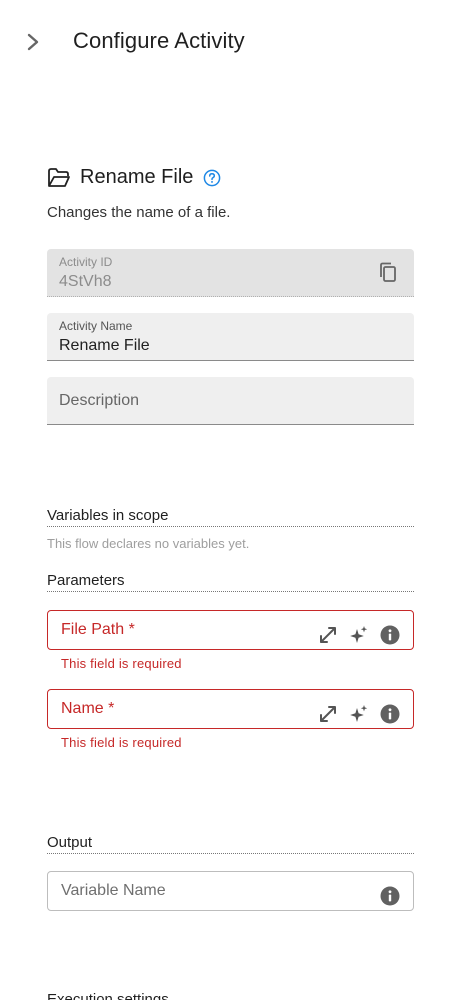 The width and height of the screenshot is (470, 1000). What do you see at coordinates (121, 663) in the screenshot?
I see `file-path-error: This field is required` at bounding box center [121, 663].